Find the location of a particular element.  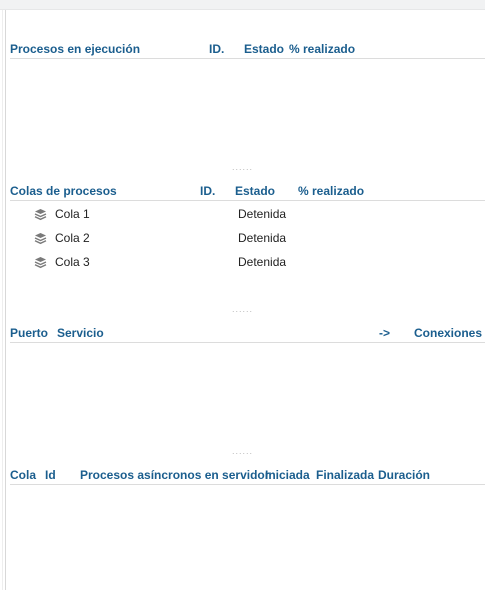

process-queues-header: Colas de procesos ID. Estado % realizado is located at coordinates (247, 191).